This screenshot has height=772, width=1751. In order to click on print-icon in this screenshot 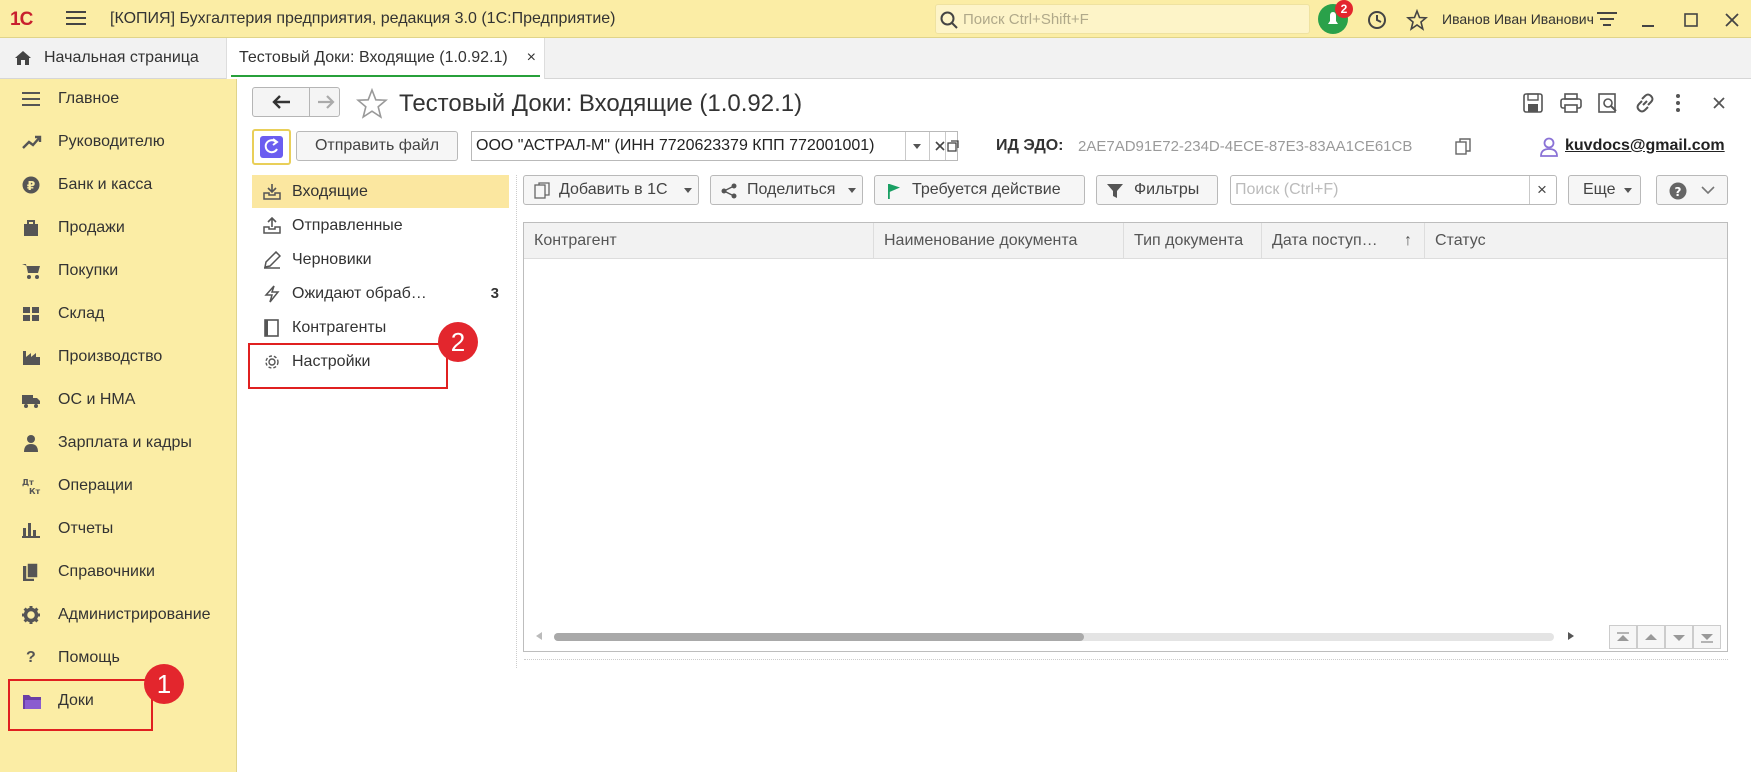, I will do `click(1571, 103)`.